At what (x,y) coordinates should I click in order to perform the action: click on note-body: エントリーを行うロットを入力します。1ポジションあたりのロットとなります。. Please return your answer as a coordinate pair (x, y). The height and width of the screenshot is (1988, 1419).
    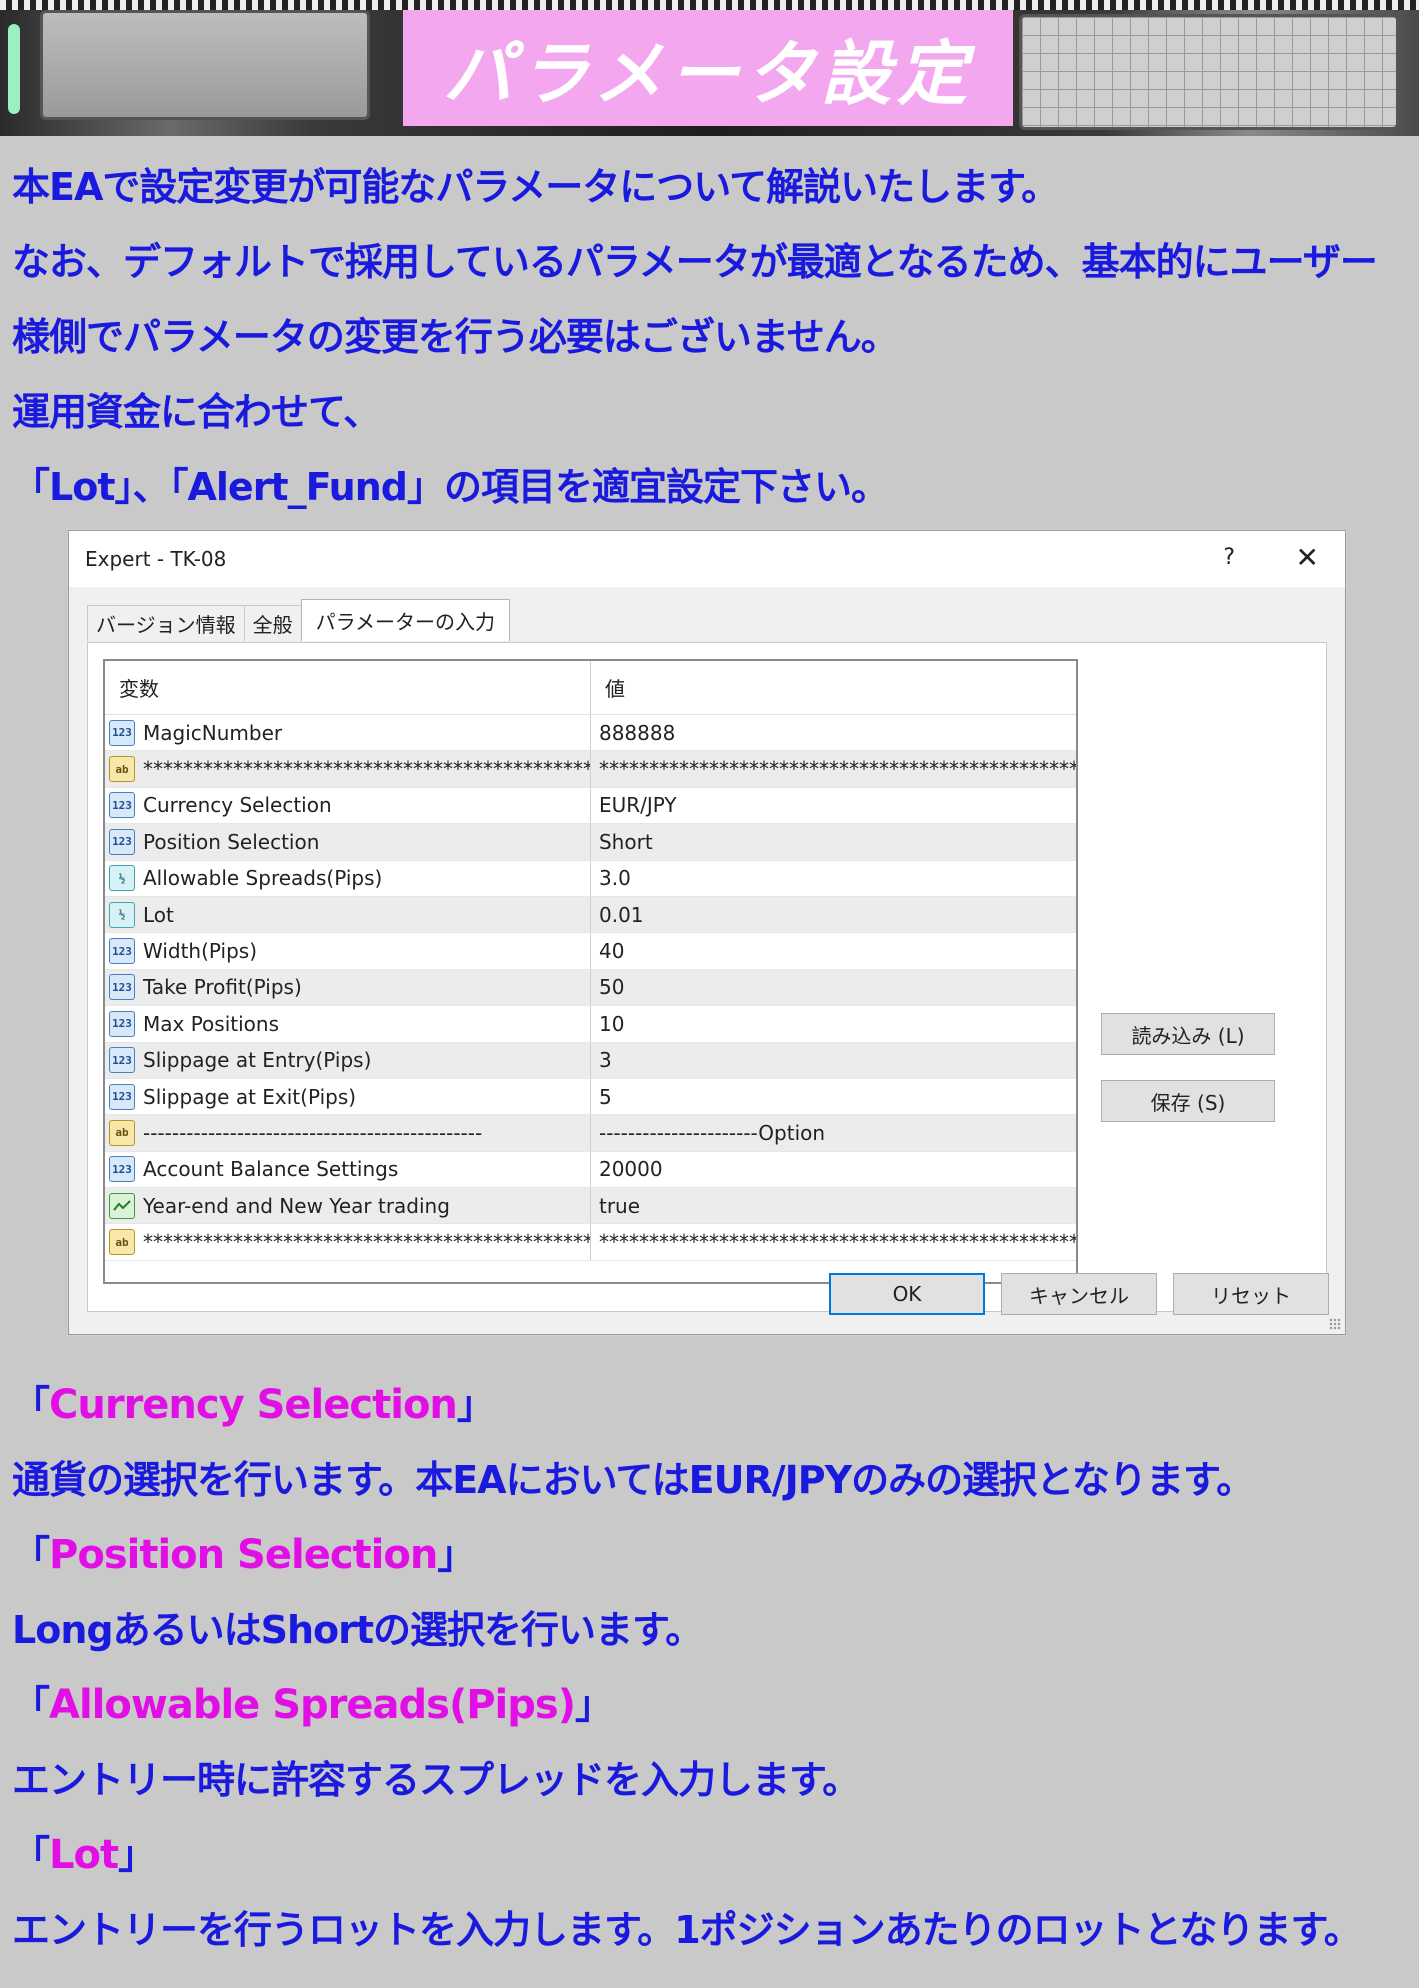
    Looking at the image, I should click on (687, 1930).